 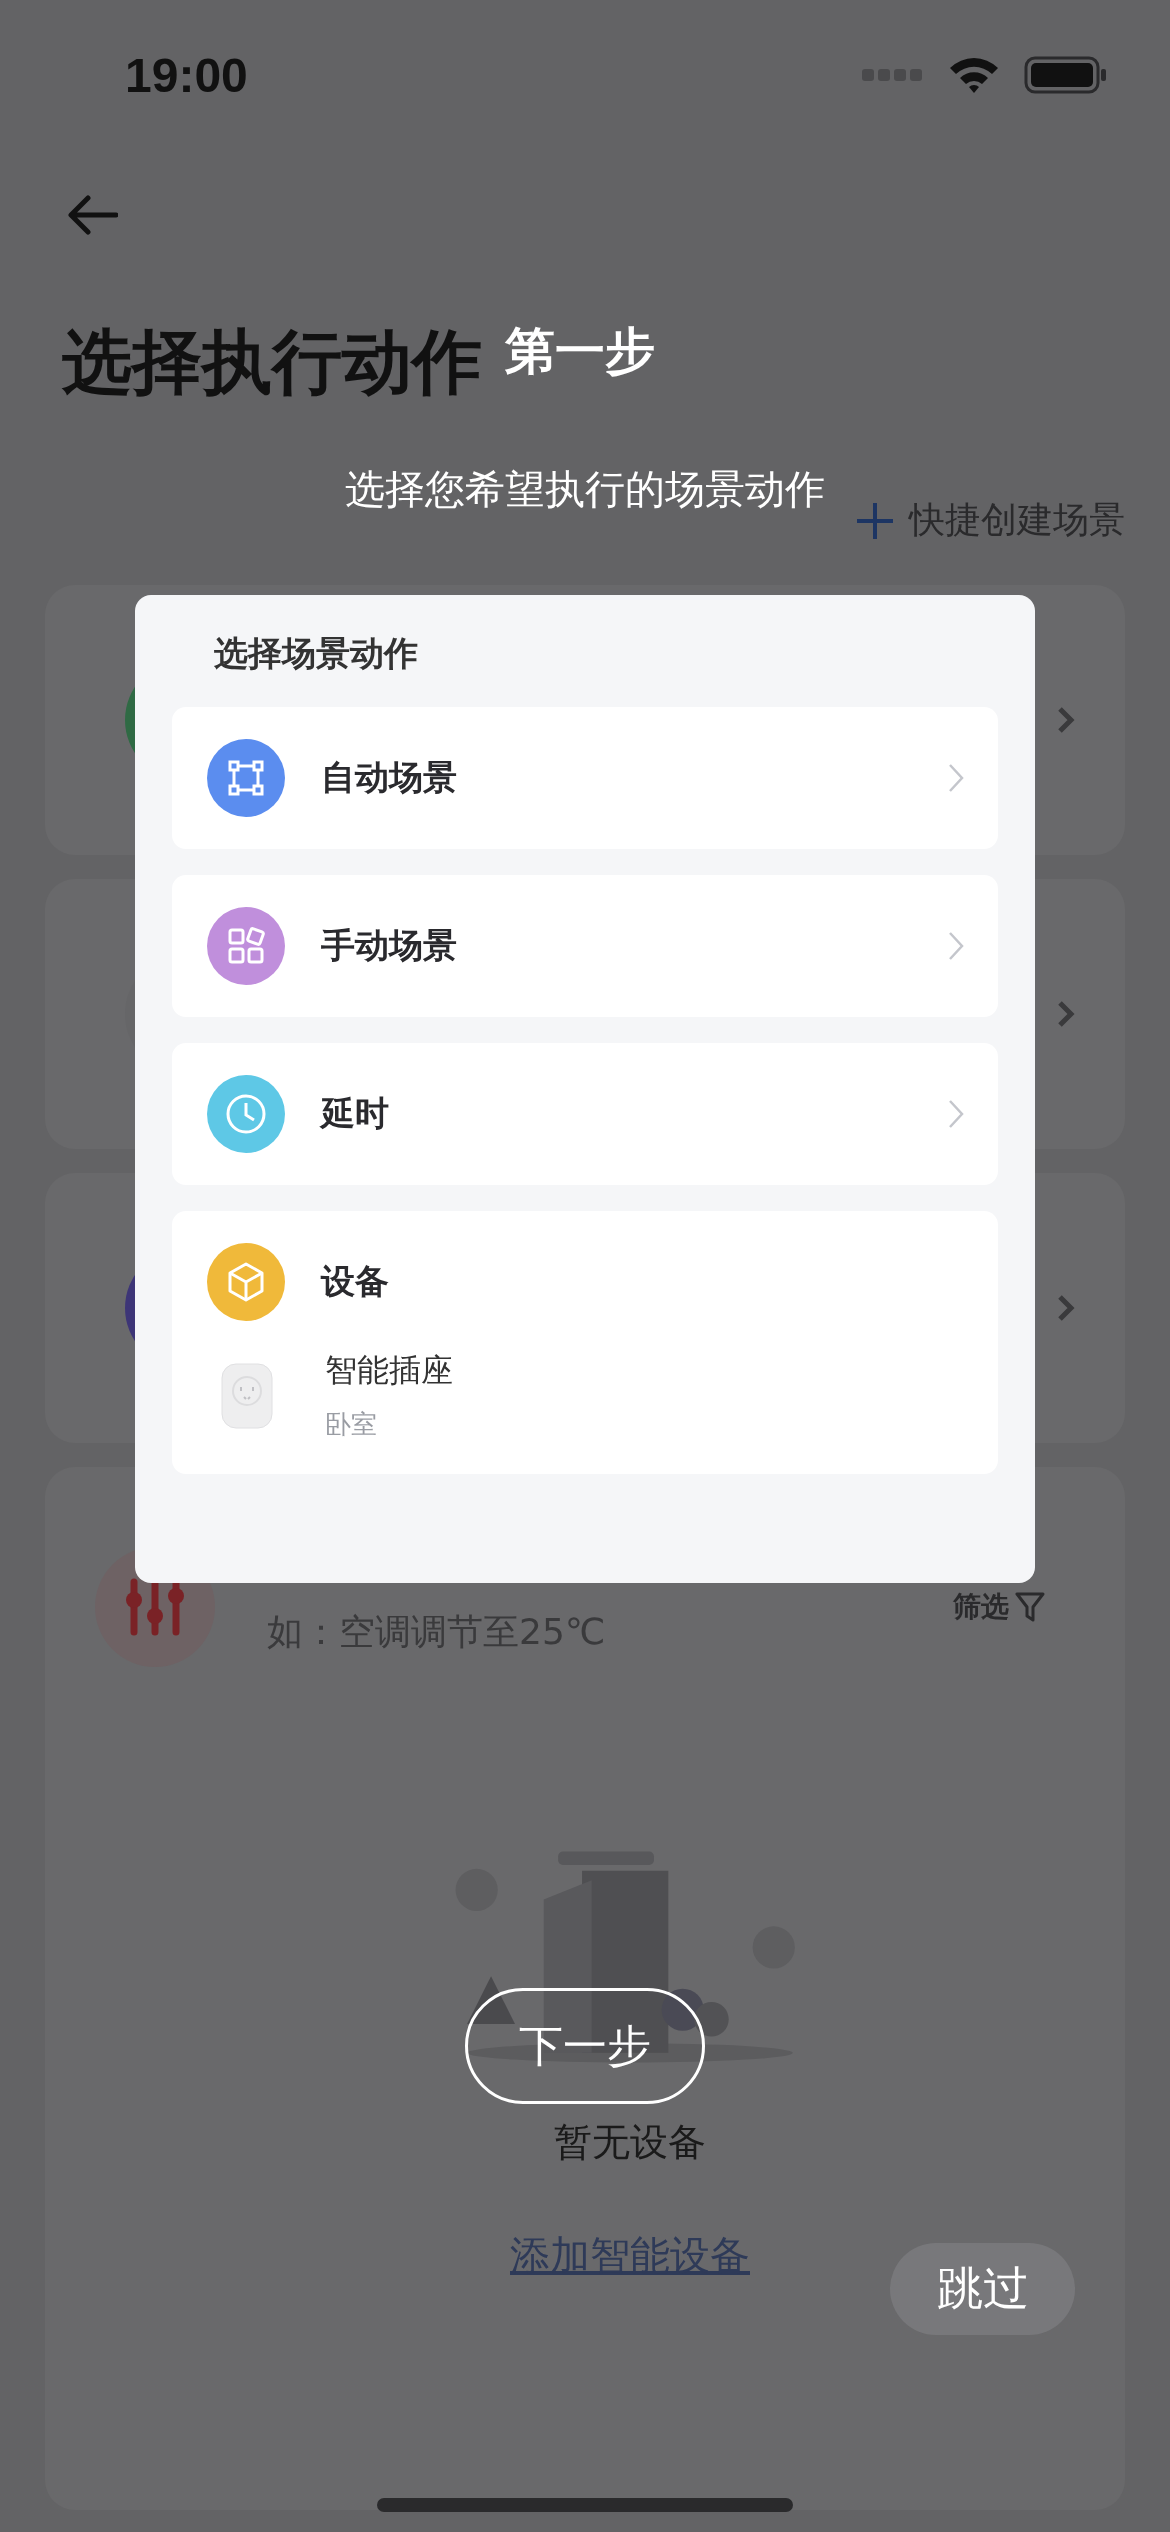 I want to click on filter-icon, so click(x=1030, y=1607).